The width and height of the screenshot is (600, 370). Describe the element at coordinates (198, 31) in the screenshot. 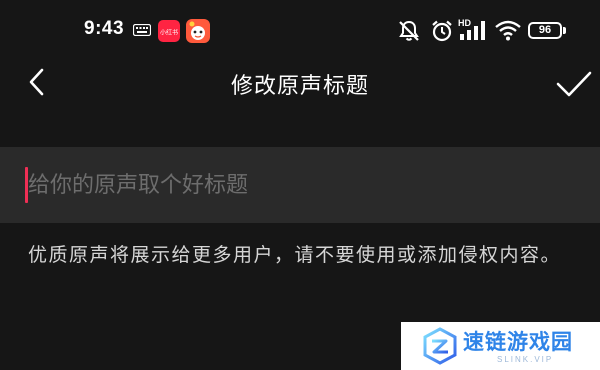

I see `cartoon-app-icon` at that location.